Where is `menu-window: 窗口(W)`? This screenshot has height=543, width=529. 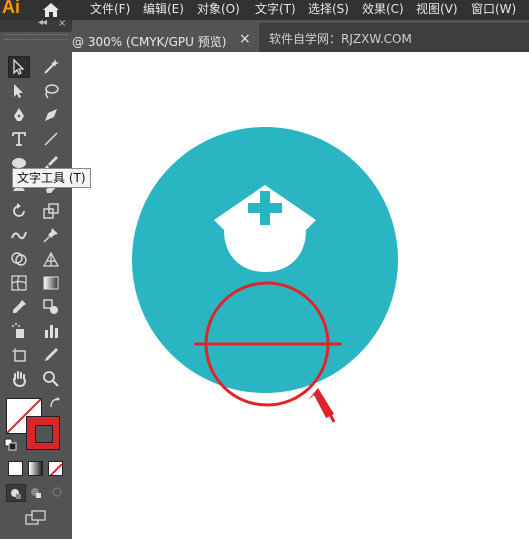 menu-window: 窗口(W) is located at coordinates (493, 10).